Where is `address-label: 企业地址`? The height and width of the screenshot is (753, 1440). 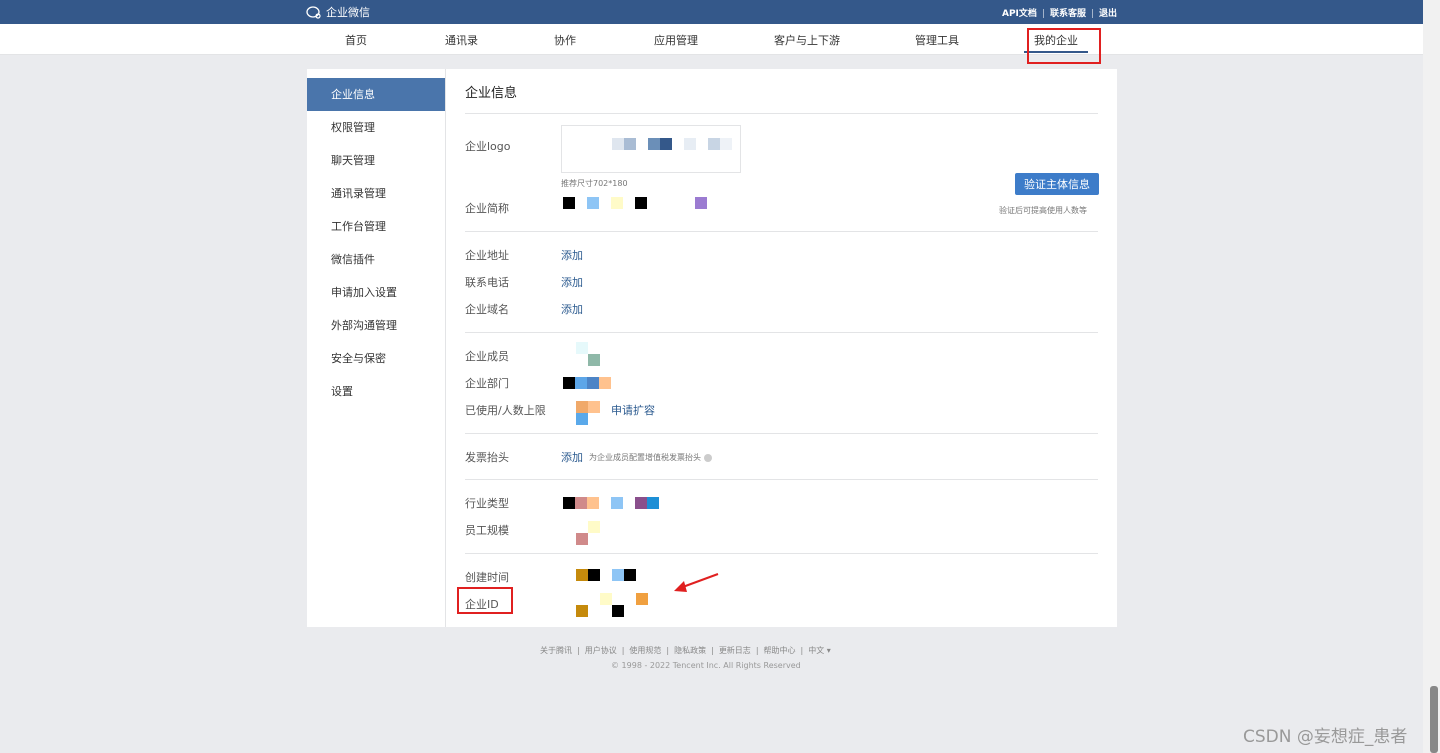
address-label: 企业地址 is located at coordinates (487, 255).